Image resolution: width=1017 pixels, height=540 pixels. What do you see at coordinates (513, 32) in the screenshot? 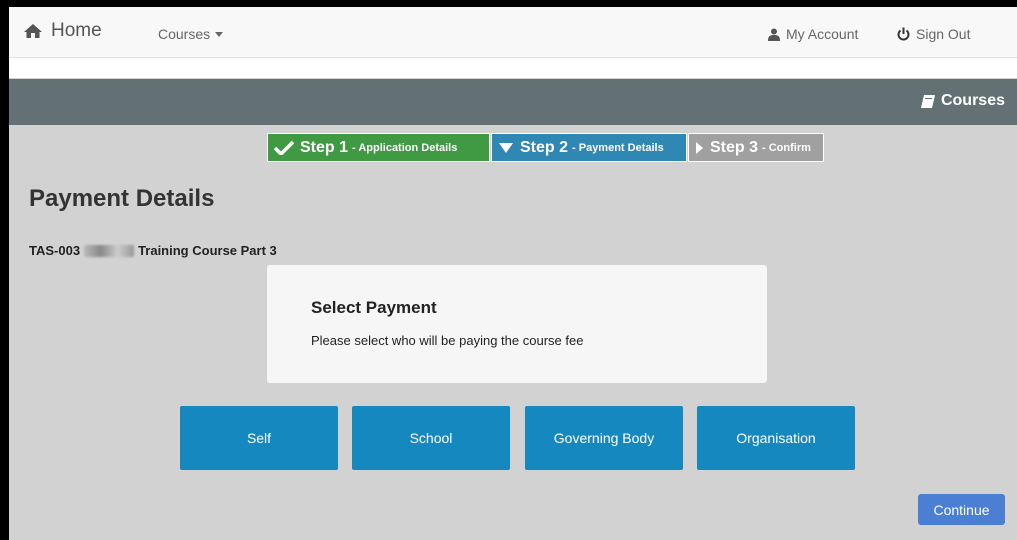
I see `top-navbar: Home Courses My Account Sign Out` at bounding box center [513, 32].